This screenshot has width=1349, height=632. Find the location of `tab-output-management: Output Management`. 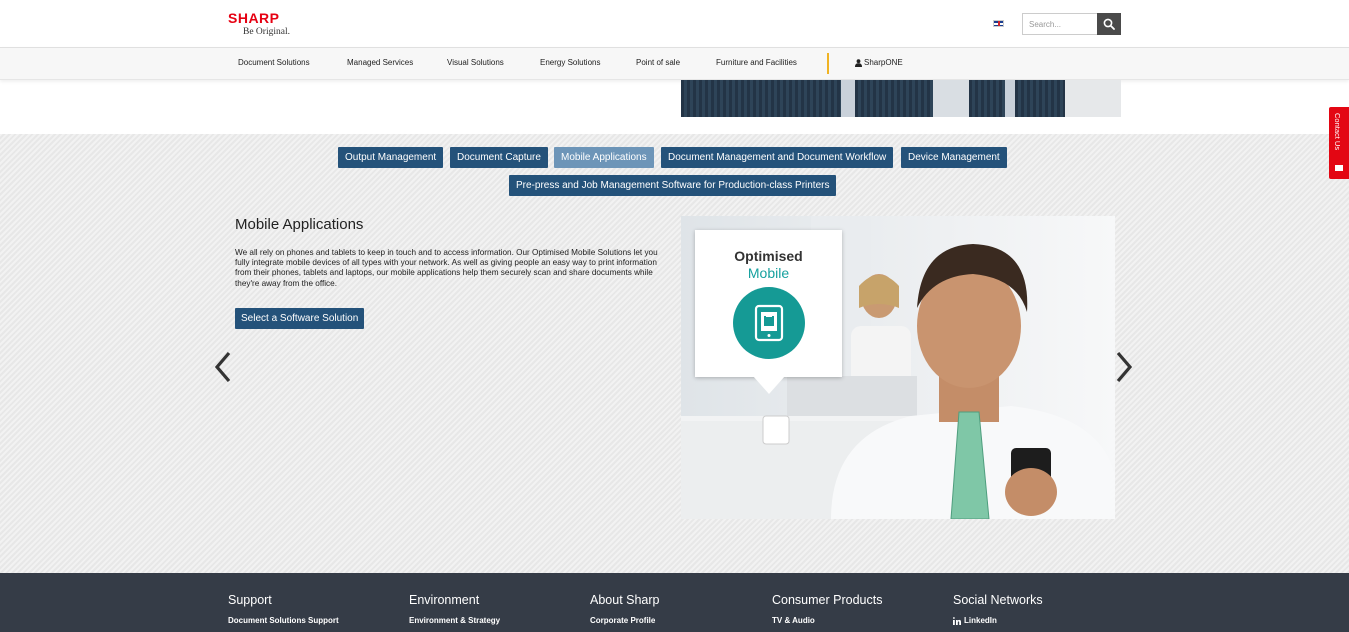

tab-output-management: Output Management is located at coordinates (391, 157).